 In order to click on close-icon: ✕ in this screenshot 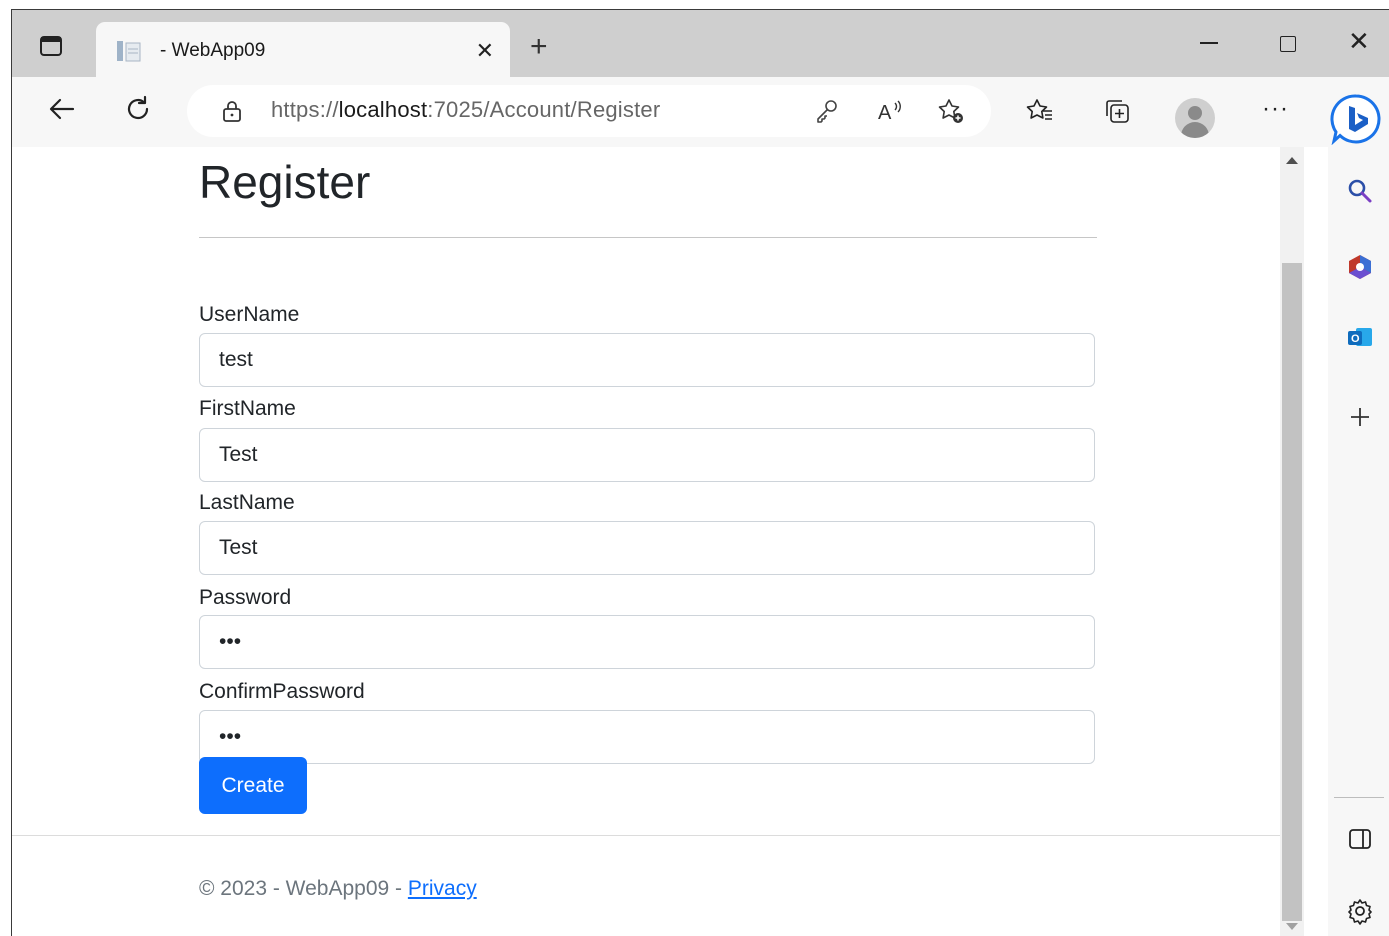, I will do `click(485, 51)`.